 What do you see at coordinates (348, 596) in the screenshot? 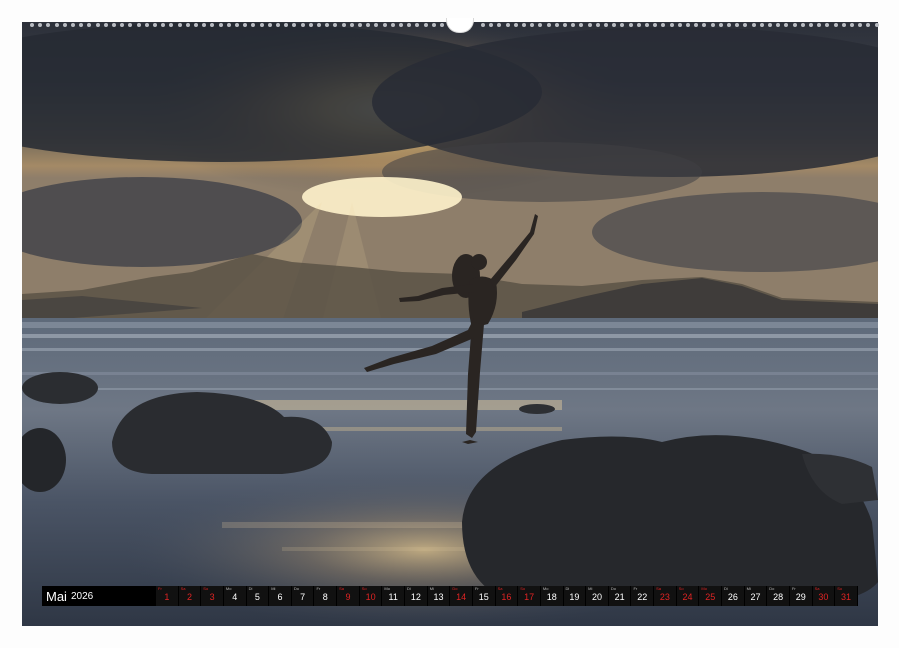
I see `day-cell: Sa 9` at bounding box center [348, 596].